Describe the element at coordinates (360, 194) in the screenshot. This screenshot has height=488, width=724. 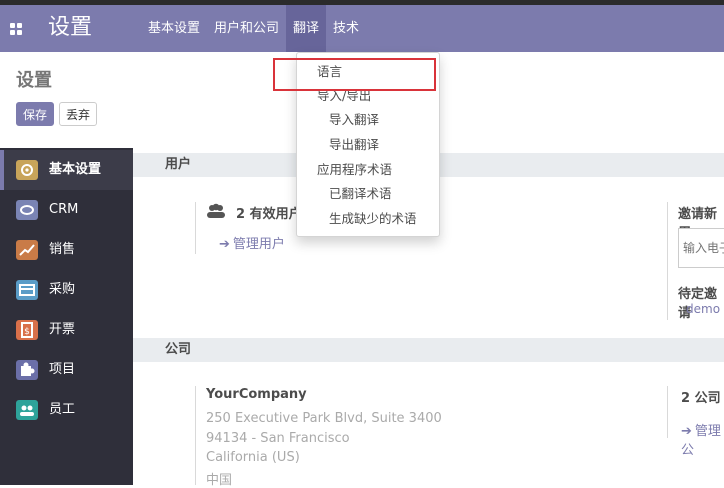
I see `dropdown-item-translated-terms: 已翻译术语` at that location.